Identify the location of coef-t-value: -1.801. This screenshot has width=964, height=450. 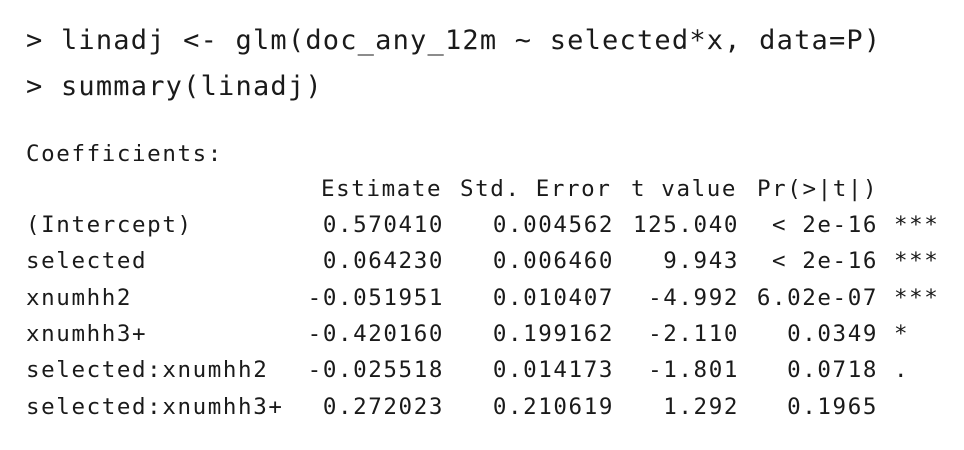
(693, 370).